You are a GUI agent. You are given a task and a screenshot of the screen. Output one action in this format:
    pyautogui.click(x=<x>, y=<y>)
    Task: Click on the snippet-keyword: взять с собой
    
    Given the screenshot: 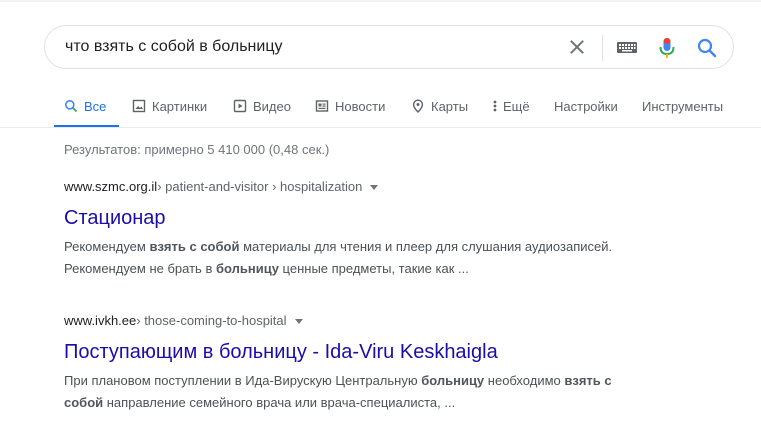 What is the action you would take?
    pyautogui.click(x=194, y=246)
    